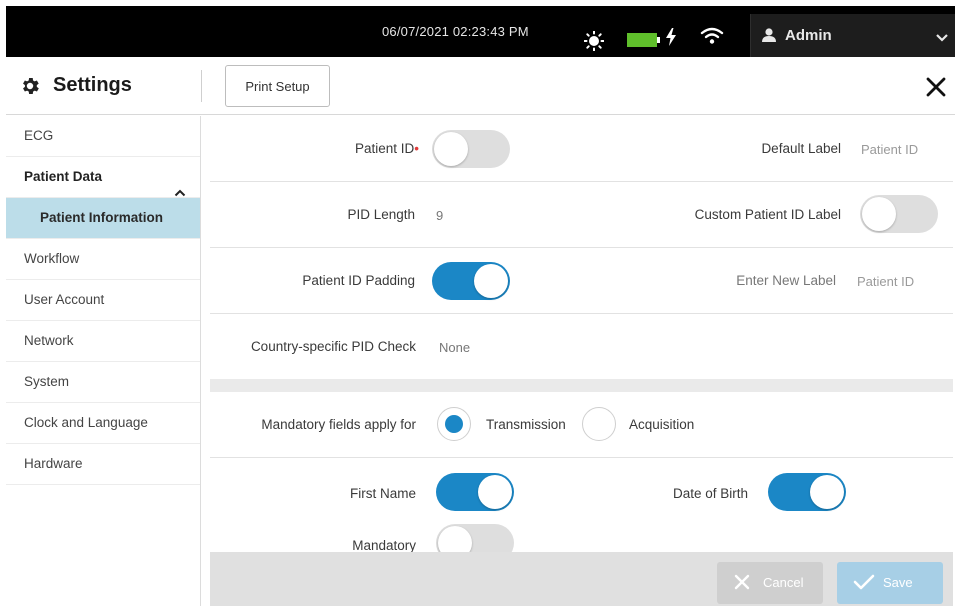 This screenshot has height=606, width=955. What do you see at coordinates (712, 38) in the screenshot?
I see `wifi-icon` at bounding box center [712, 38].